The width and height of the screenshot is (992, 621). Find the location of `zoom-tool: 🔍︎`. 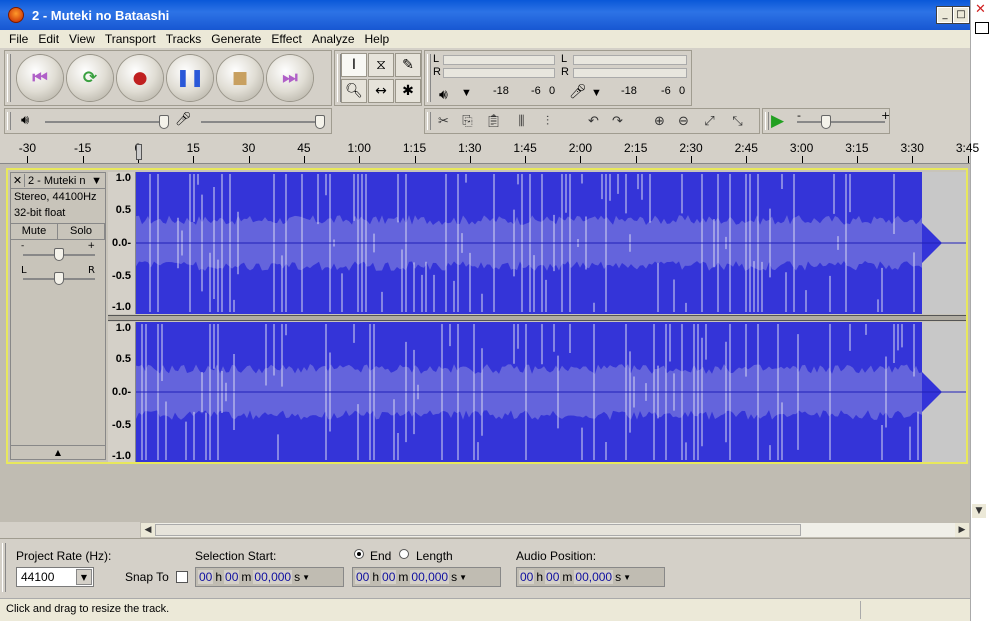

zoom-tool: 🔍︎ is located at coordinates (354, 91).